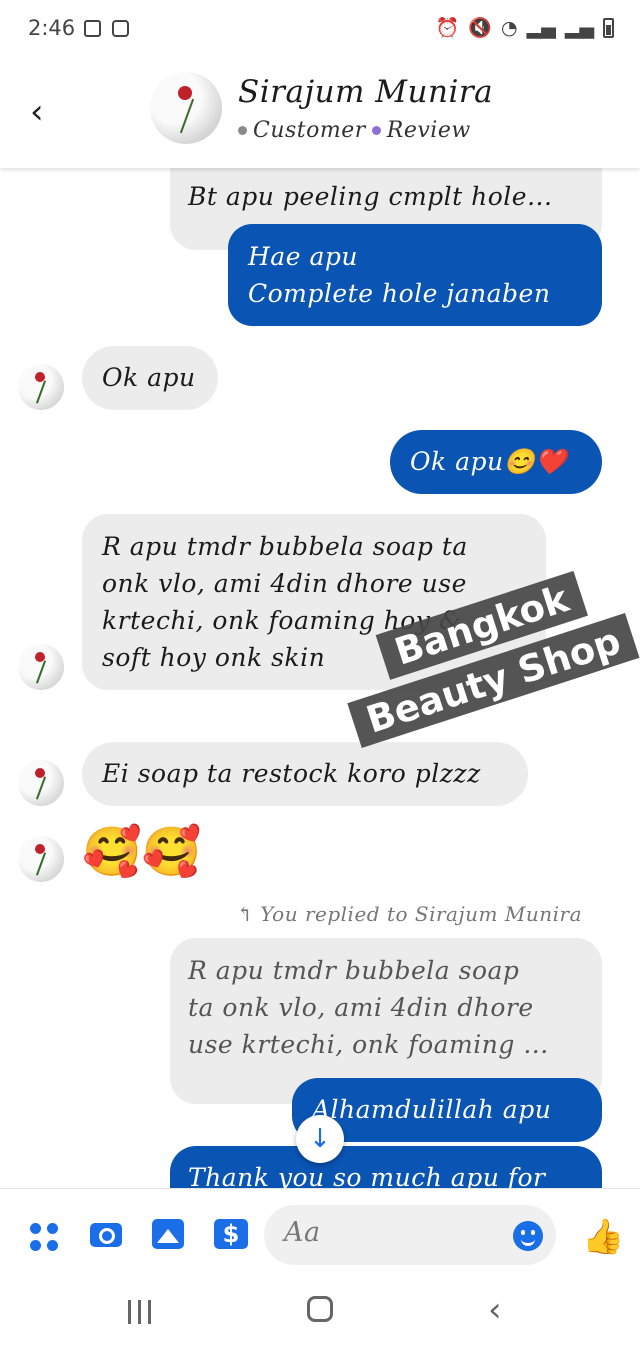 The width and height of the screenshot is (640, 1351). I want to click on contact-avatar, so click(186, 108).